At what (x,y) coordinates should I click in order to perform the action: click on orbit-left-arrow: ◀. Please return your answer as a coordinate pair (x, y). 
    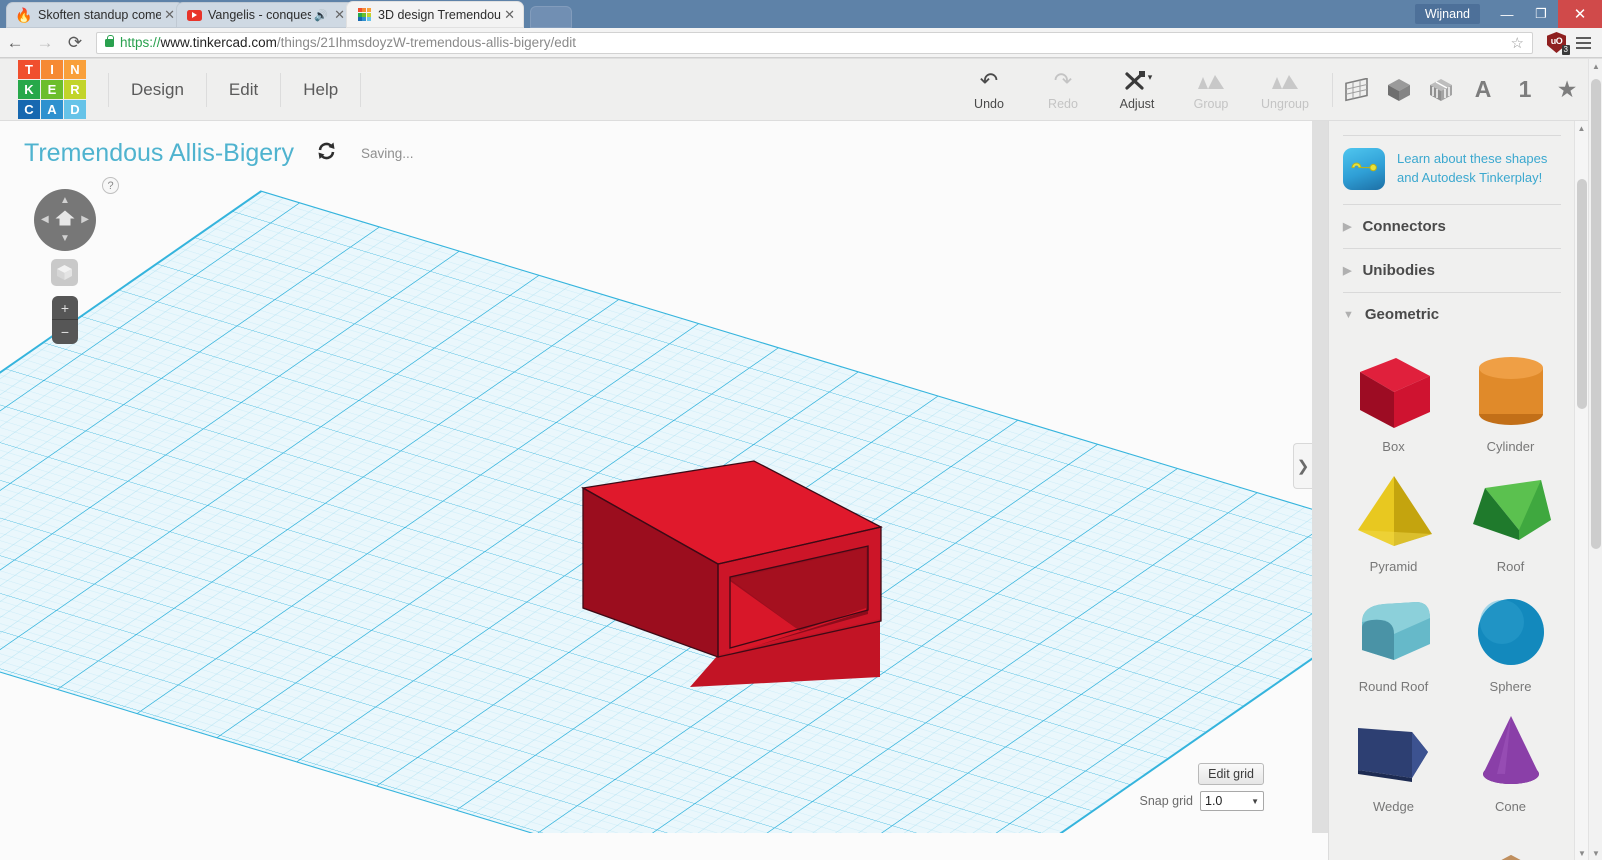
    Looking at the image, I should click on (45, 220).